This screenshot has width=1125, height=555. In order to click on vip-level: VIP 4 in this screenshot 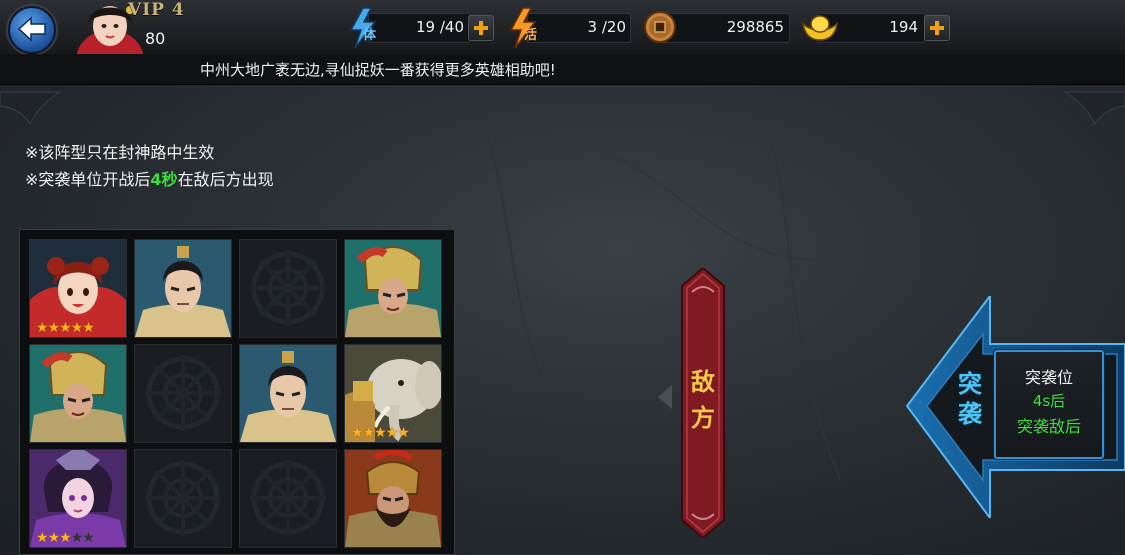, I will do `click(156, 10)`.